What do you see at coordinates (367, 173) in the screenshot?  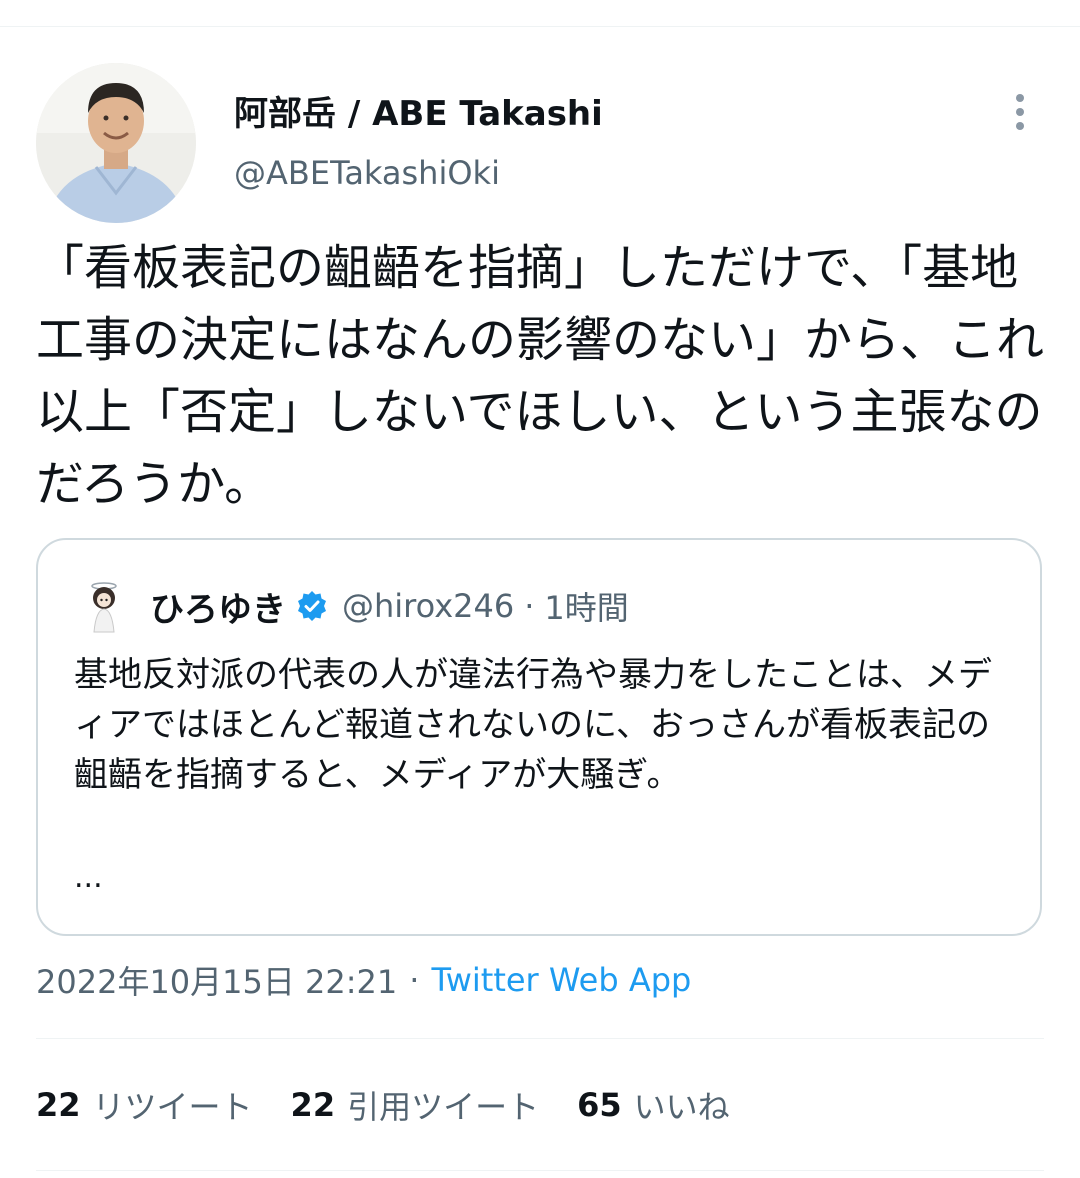 I see `author-handle: @ABETakashiOki` at bounding box center [367, 173].